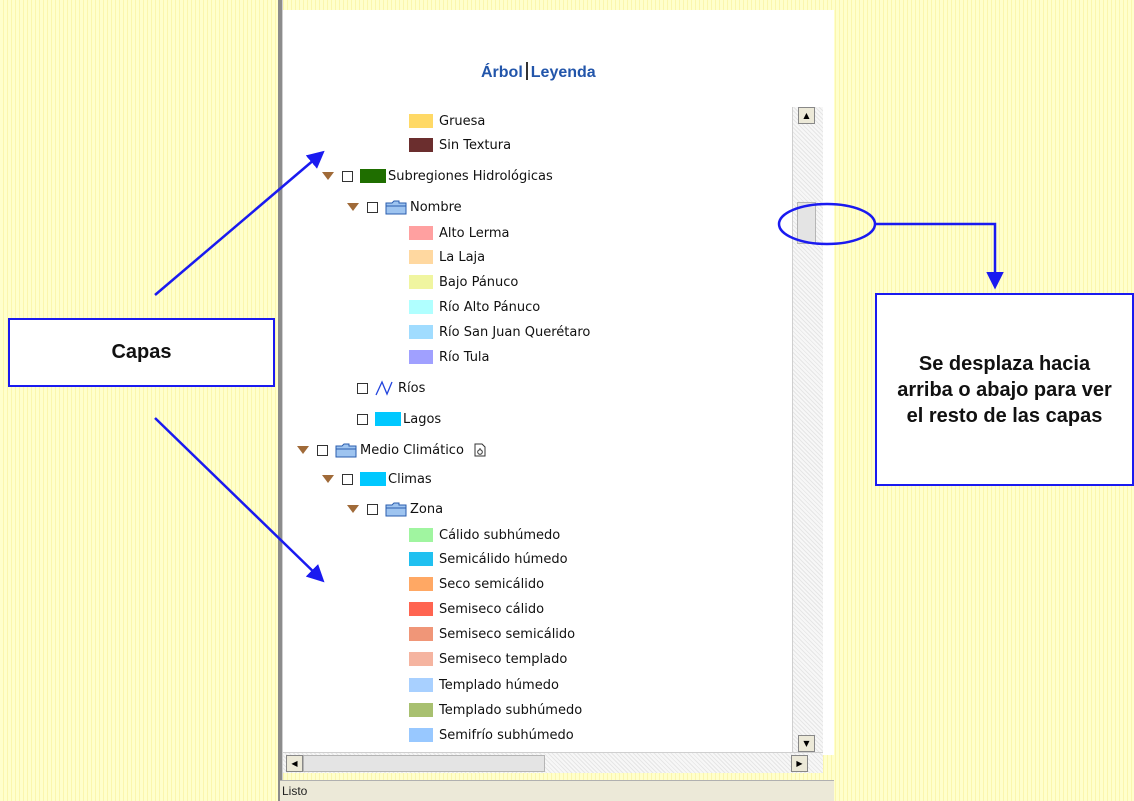 This screenshot has height=801, width=1134. What do you see at coordinates (827, 224) in the screenshot?
I see `scroll-thumb-highlight` at bounding box center [827, 224].